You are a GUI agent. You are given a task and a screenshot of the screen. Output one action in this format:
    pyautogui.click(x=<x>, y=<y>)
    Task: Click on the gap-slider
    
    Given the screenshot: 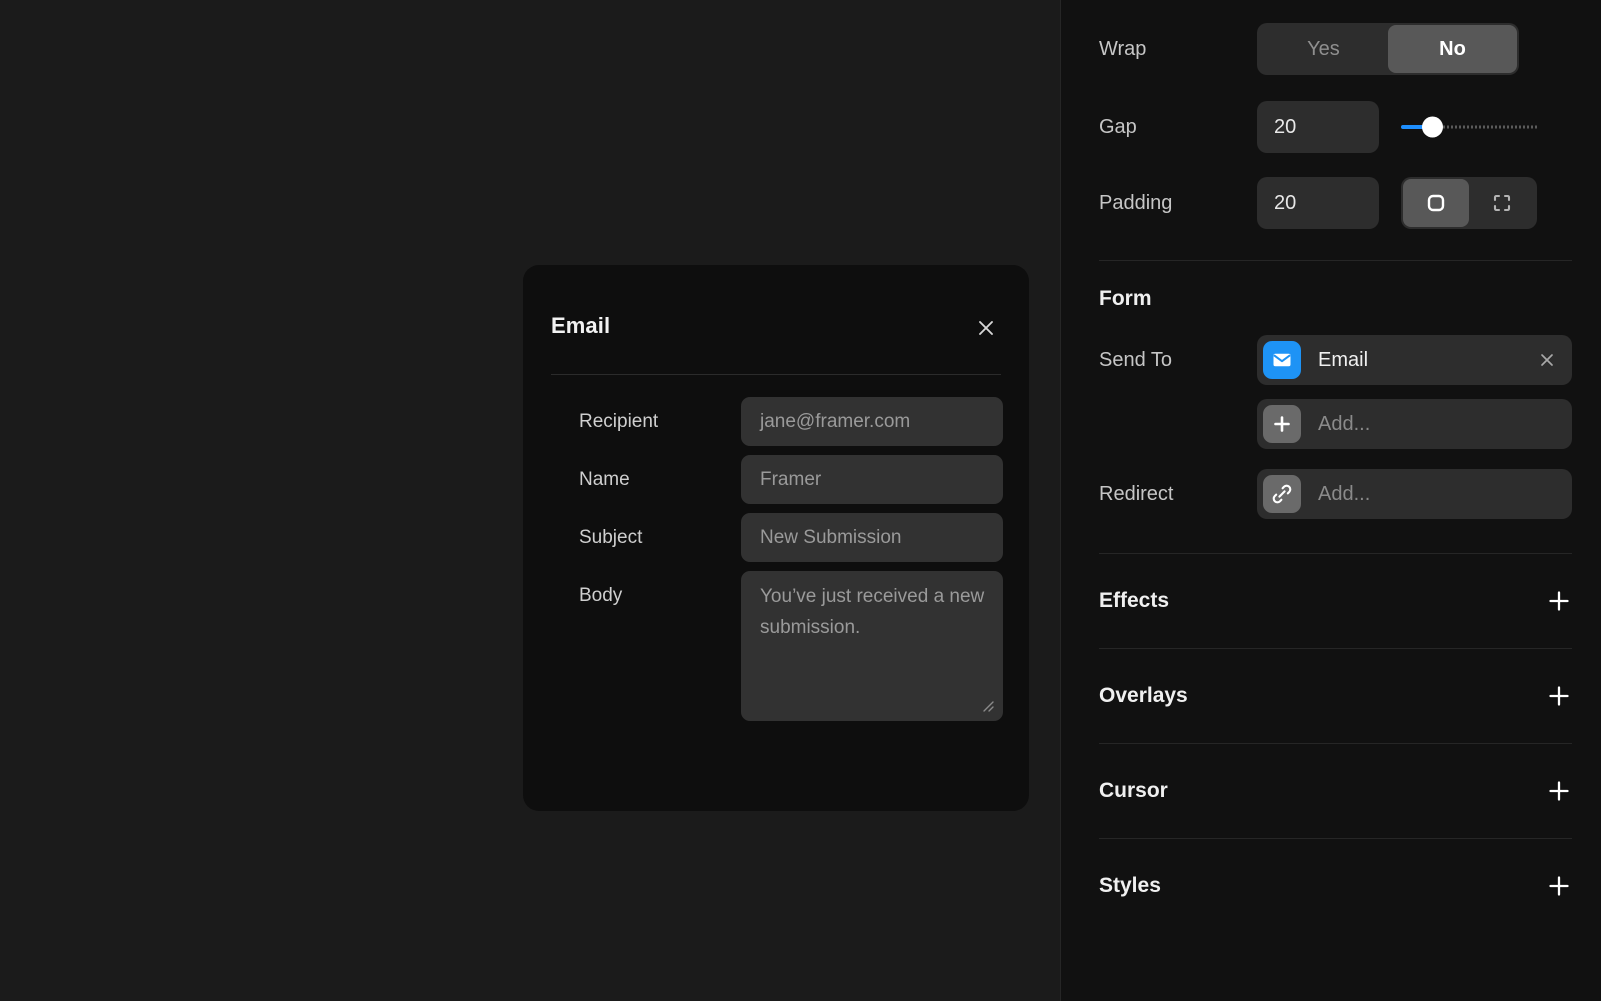 What is the action you would take?
    pyautogui.click(x=1469, y=127)
    